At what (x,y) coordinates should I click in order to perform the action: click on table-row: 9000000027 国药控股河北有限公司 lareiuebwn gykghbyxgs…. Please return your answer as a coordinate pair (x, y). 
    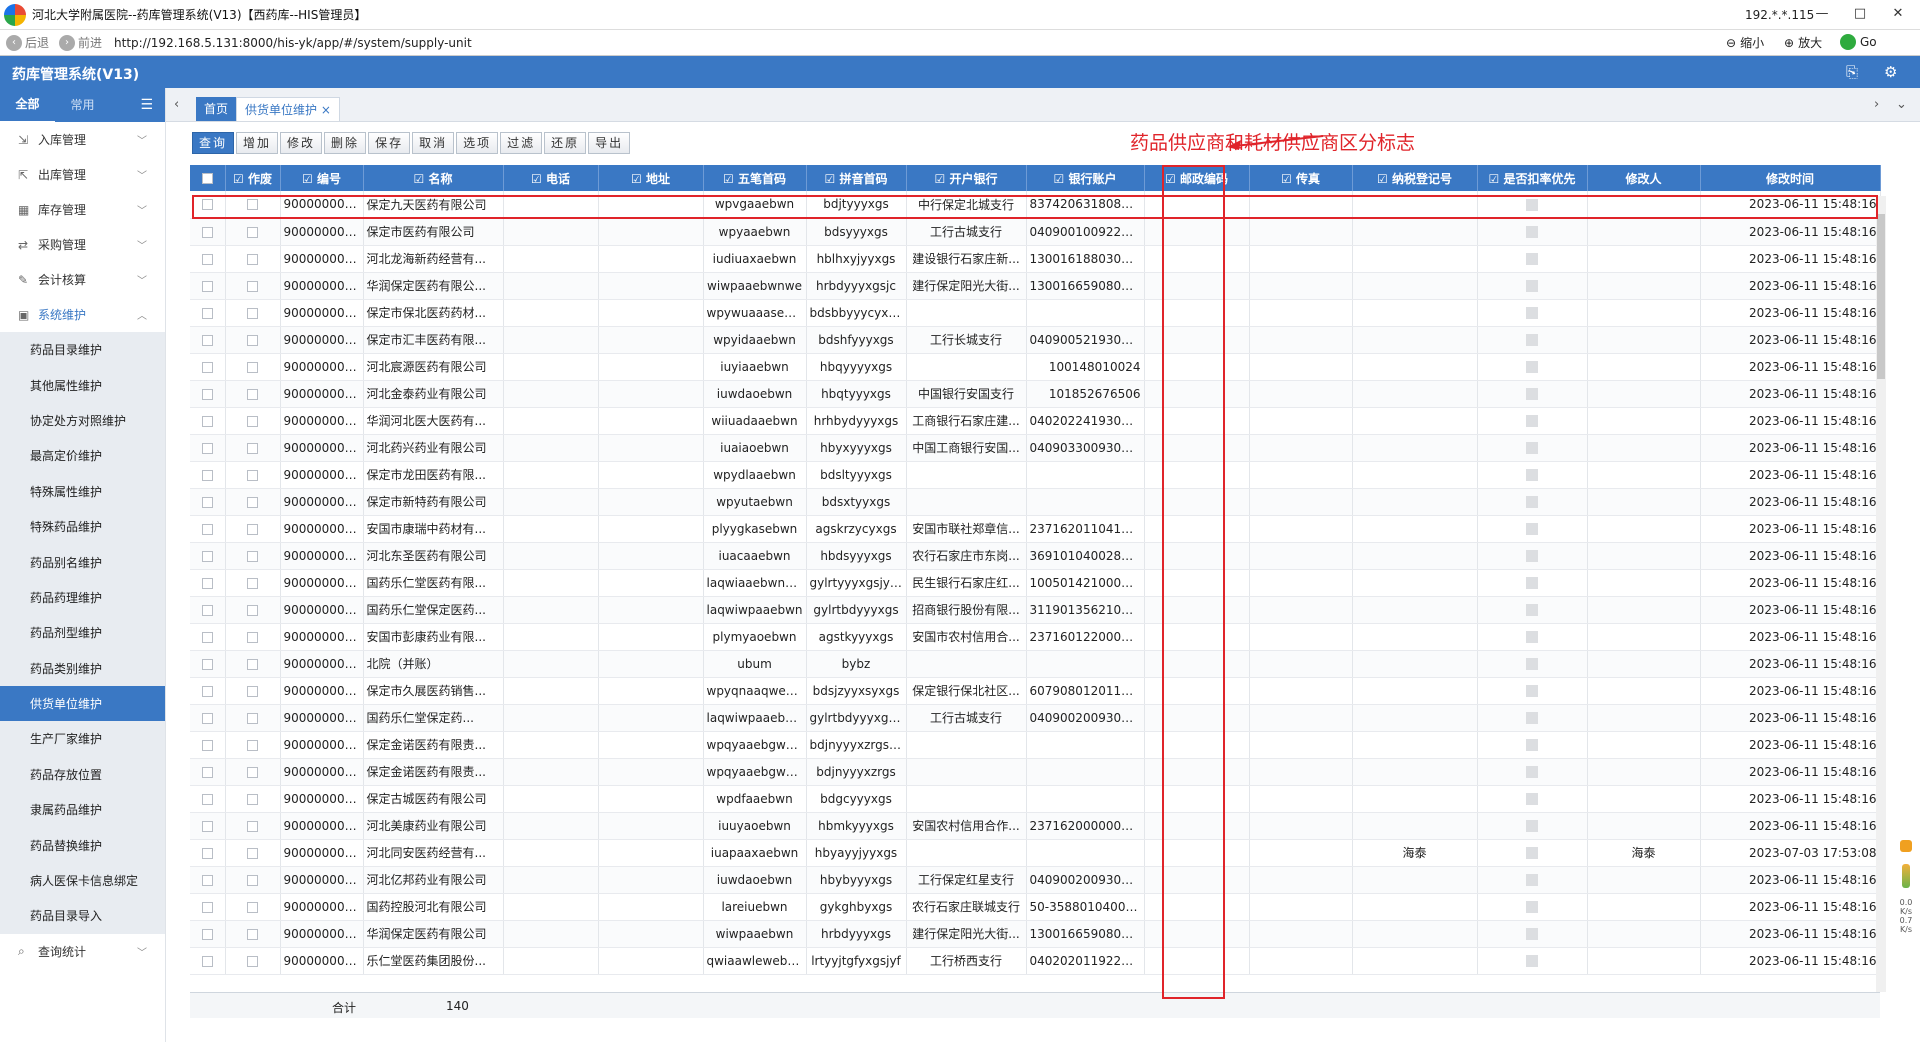
    Looking at the image, I should click on (1035, 907).